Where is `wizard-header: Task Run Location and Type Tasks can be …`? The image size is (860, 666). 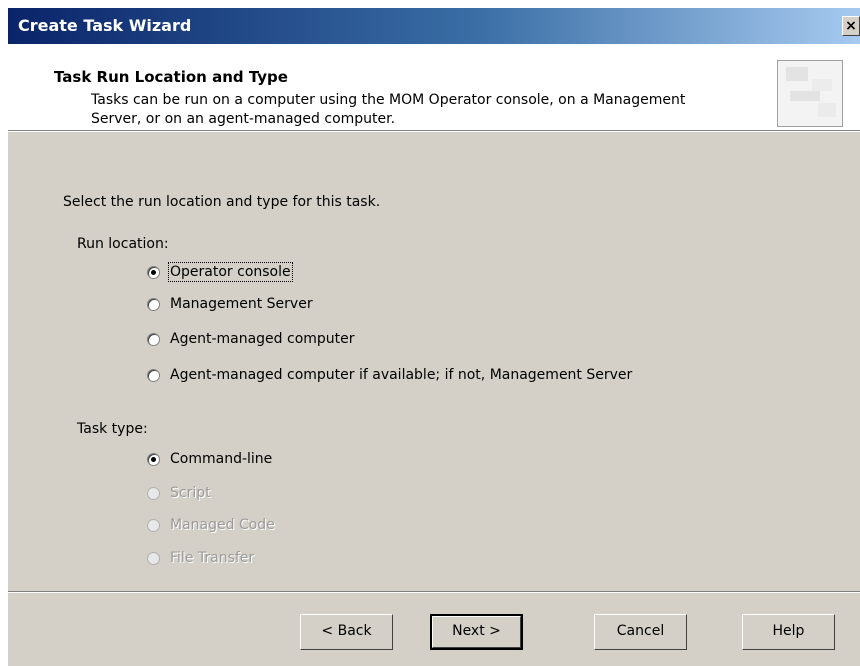 wizard-header: Task Run Location and Type Tasks can be … is located at coordinates (434, 87).